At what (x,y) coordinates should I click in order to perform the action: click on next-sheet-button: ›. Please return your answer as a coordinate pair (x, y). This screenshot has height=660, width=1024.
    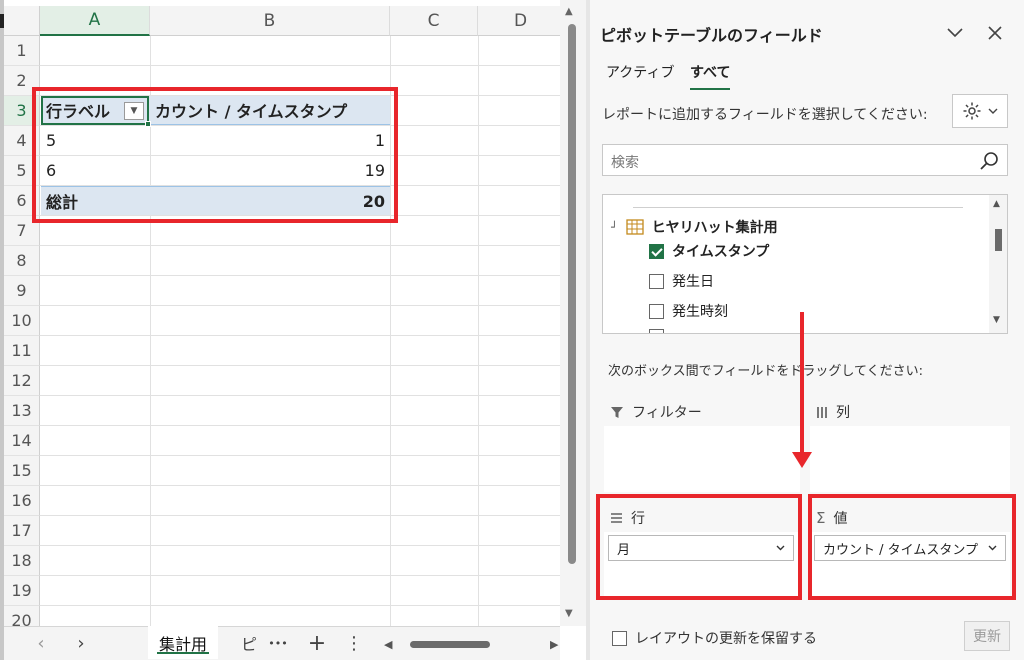
    Looking at the image, I should click on (81, 643).